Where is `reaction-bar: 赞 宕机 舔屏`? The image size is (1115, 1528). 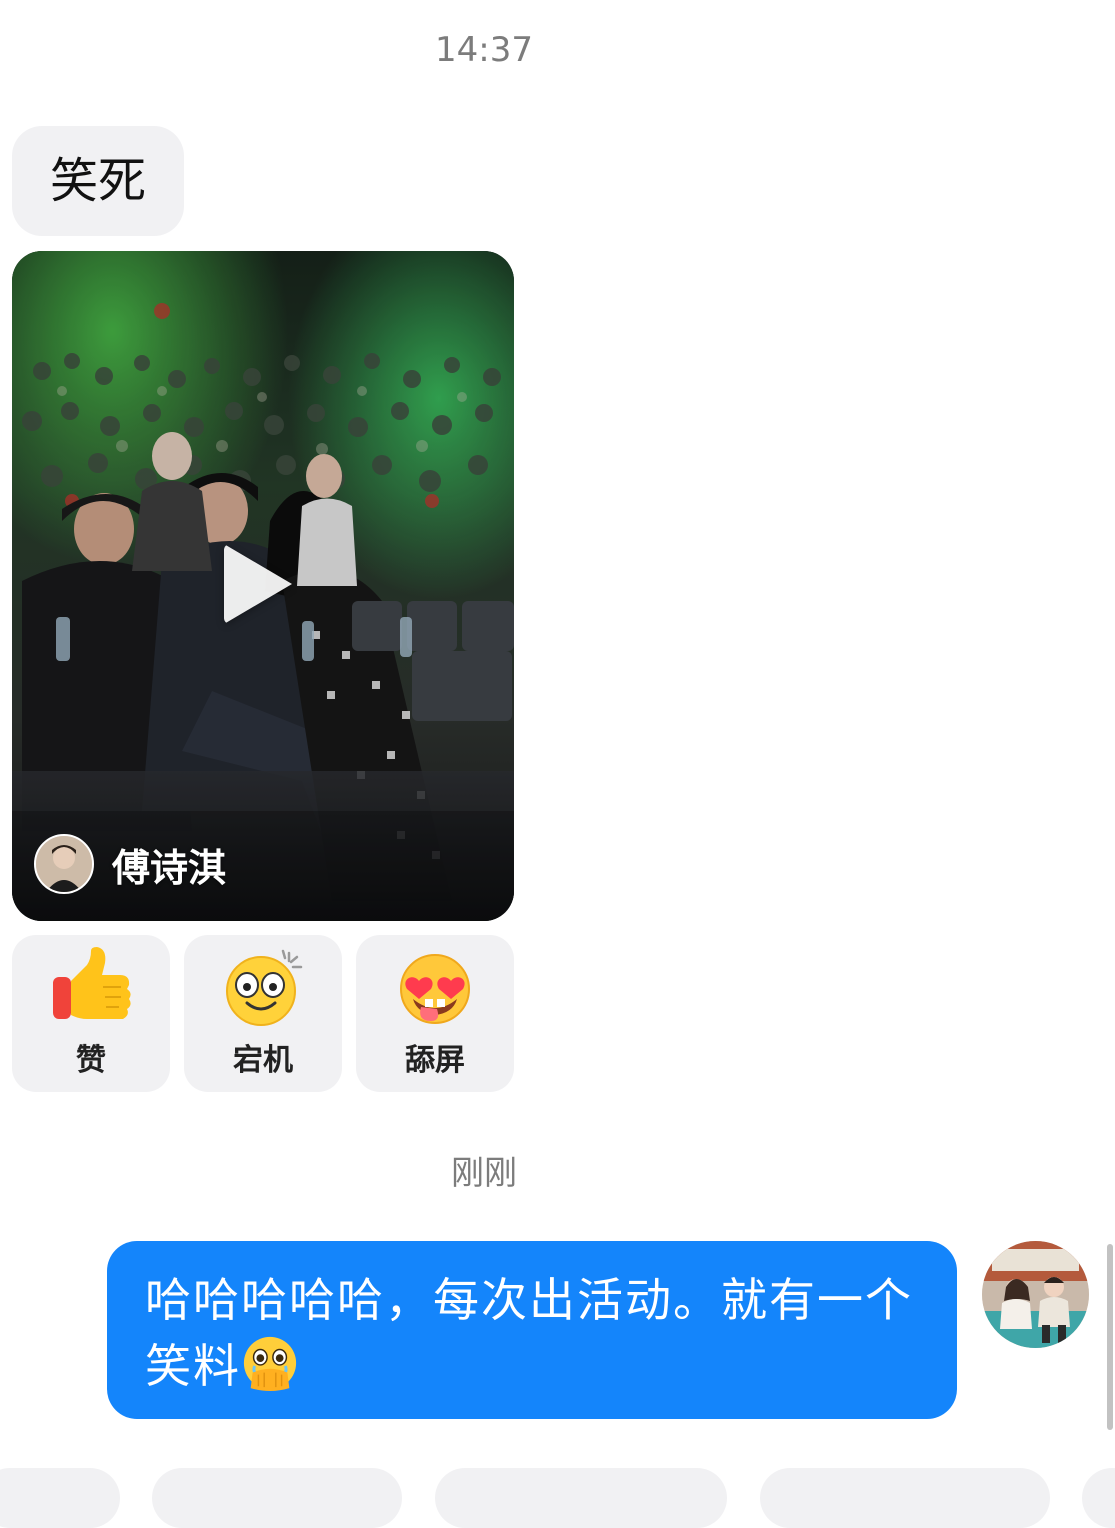
reaction-bar: 赞 宕机 舔屏 is located at coordinates (263, 1013).